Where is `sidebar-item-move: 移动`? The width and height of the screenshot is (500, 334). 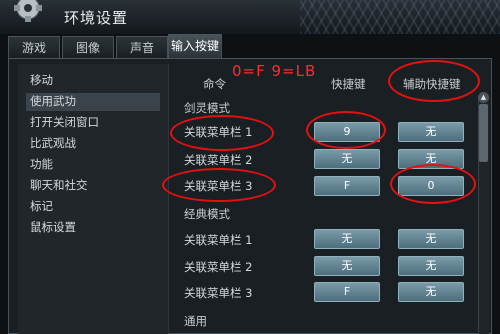 sidebar-item-move: 移动 is located at coordinates (41, 81).